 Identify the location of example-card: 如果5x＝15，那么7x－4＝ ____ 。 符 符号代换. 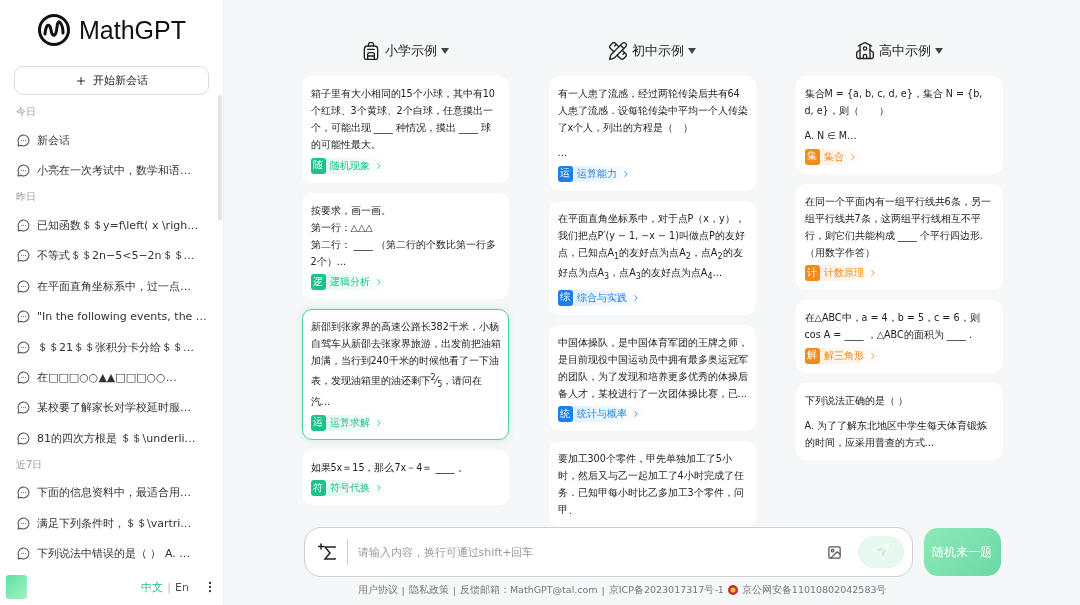
(405, 477).